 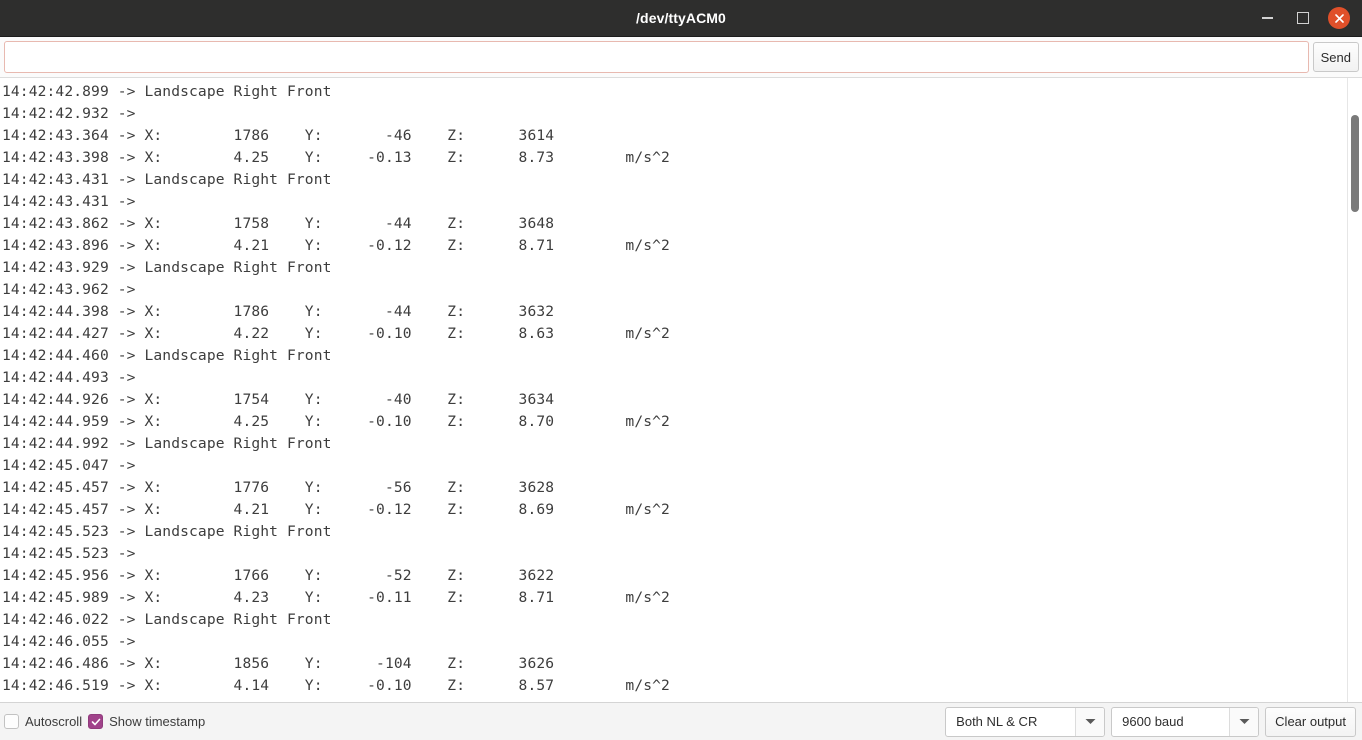 What do you see at coordinates (278, 223) in the screenshot?
I see `log-line: 14:42:43.862 -> X: 1758 Y: -44 Z: 3648` at bounding box center [278, 223].